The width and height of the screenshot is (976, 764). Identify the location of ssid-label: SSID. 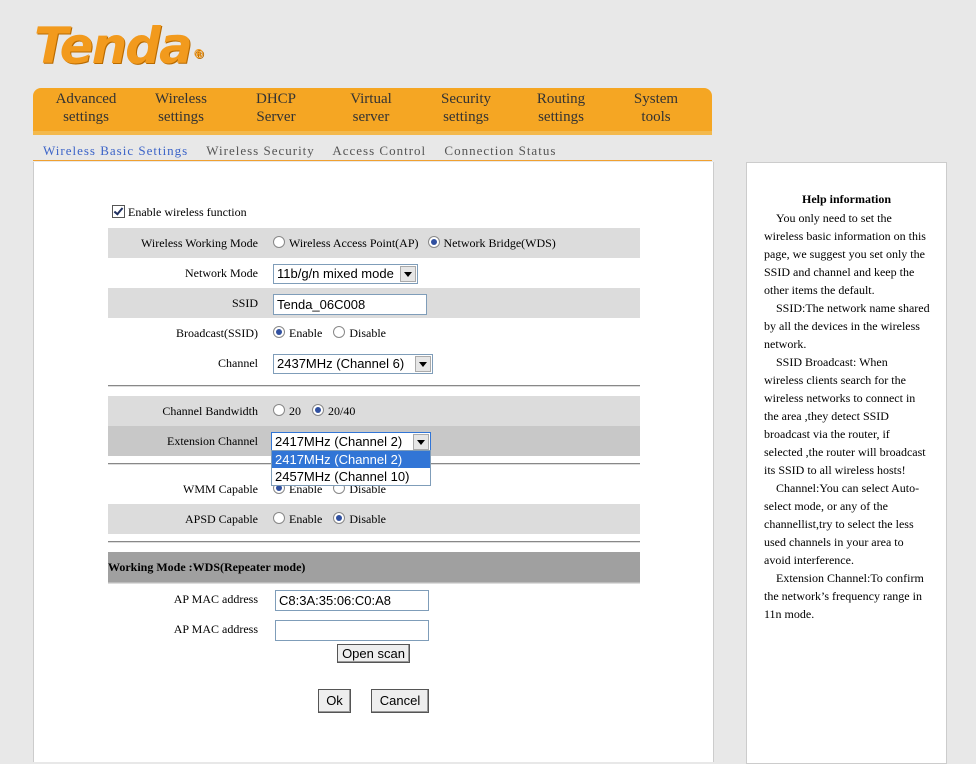
(244, 303).